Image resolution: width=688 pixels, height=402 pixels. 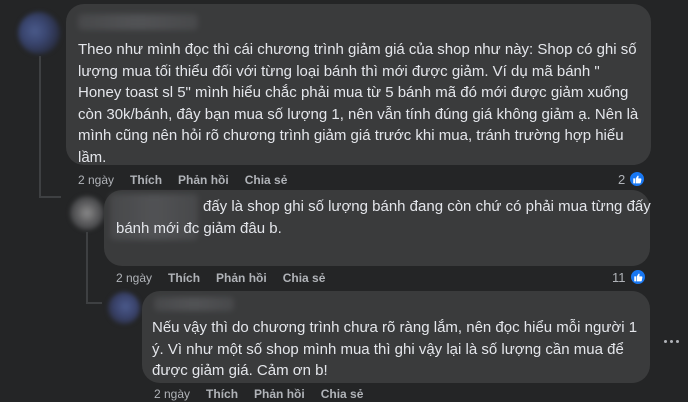 What do you see at coordinates (622, 179) in the screenshot?
I see `reaction-count: 2` at bounding box center [622, 179].